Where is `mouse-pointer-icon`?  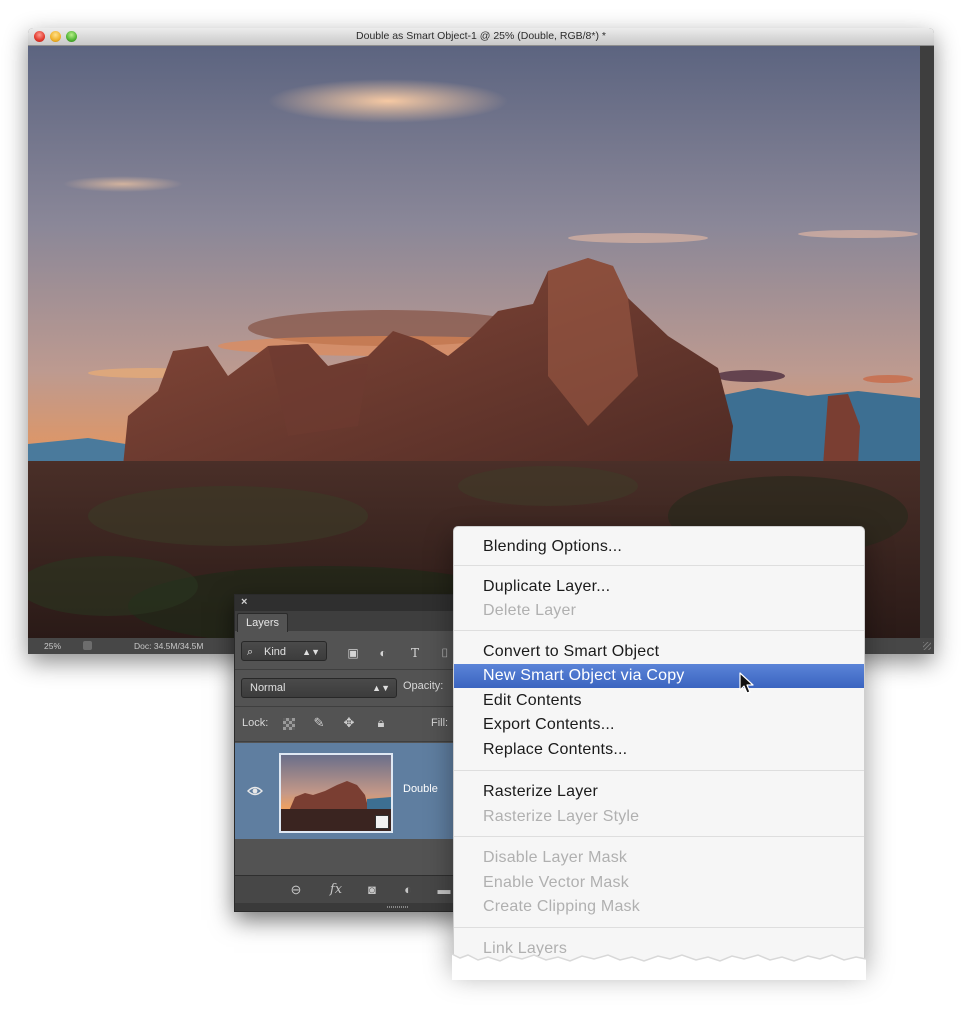
mouse-pointer-icon is located at coordinates (746, 683).